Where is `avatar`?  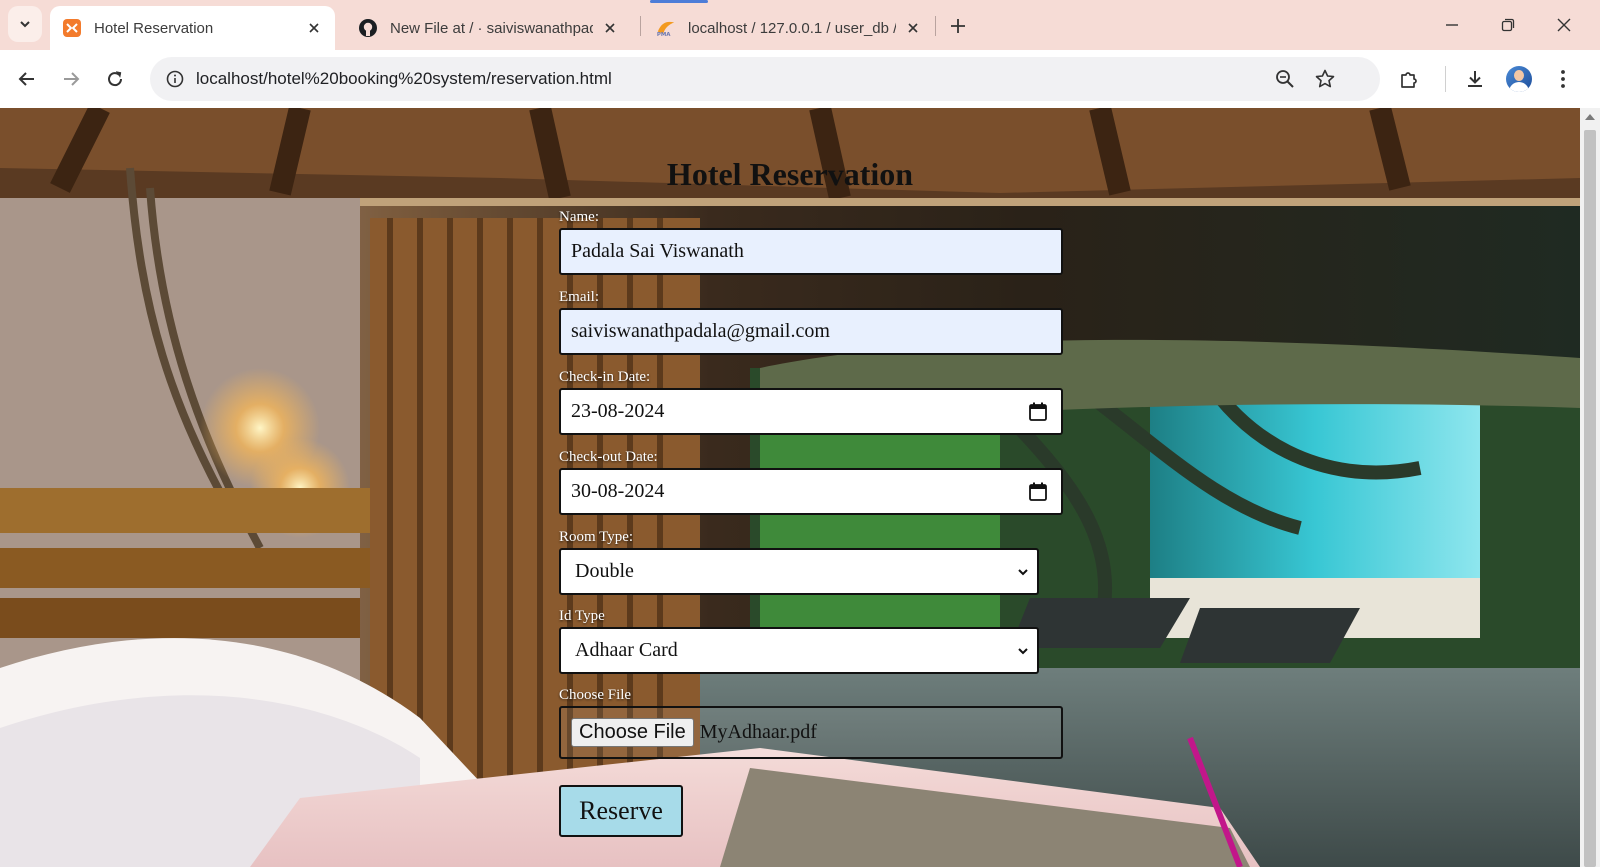 avatar is located at coordinates (1519, 79).